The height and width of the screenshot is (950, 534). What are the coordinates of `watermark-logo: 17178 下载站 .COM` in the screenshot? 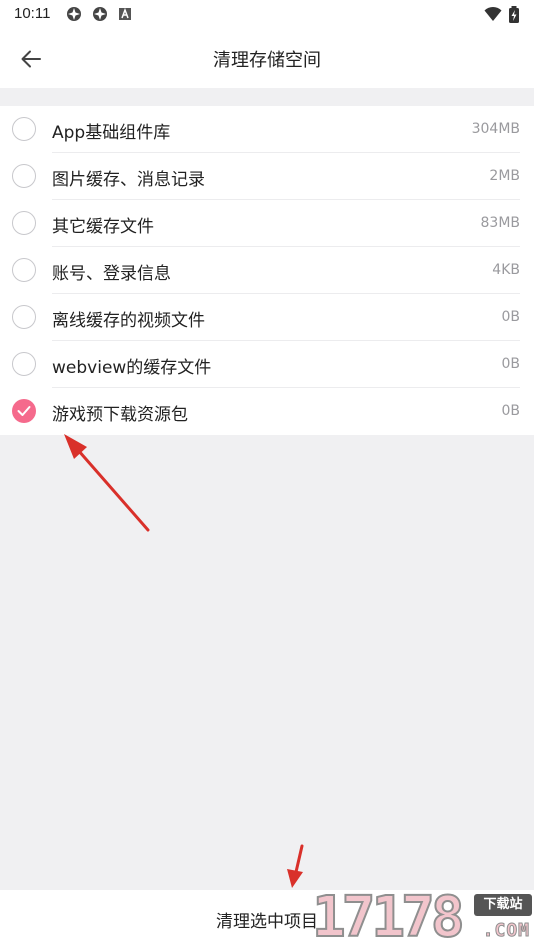 It's located at (422, 917).